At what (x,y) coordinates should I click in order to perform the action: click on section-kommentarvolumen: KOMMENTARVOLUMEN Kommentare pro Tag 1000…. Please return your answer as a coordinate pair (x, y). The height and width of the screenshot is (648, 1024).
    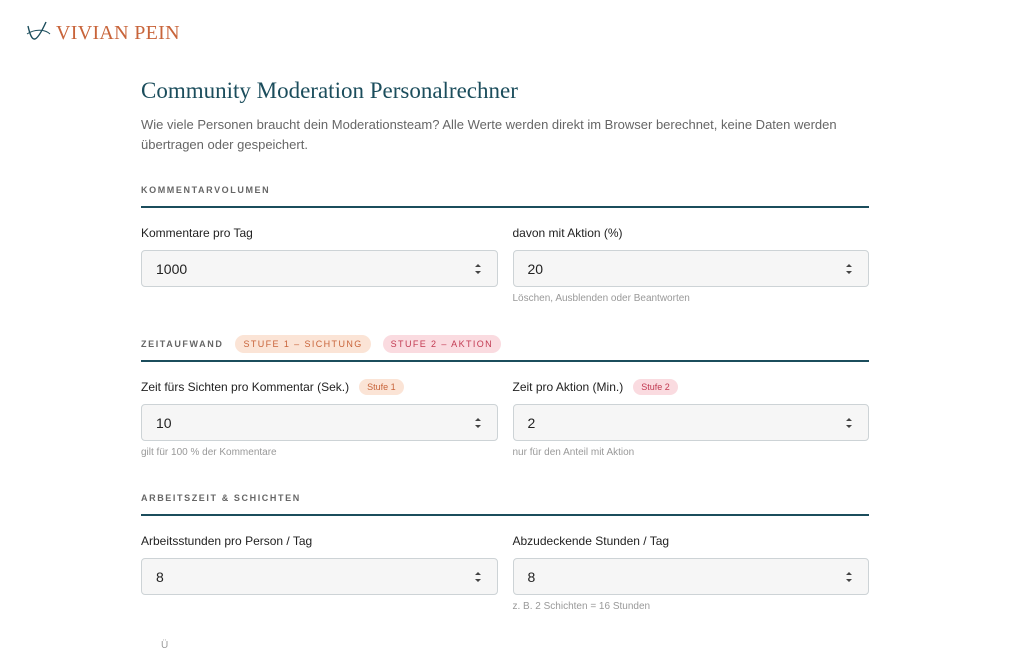
    Looking at the image, I should click on (505, 243).